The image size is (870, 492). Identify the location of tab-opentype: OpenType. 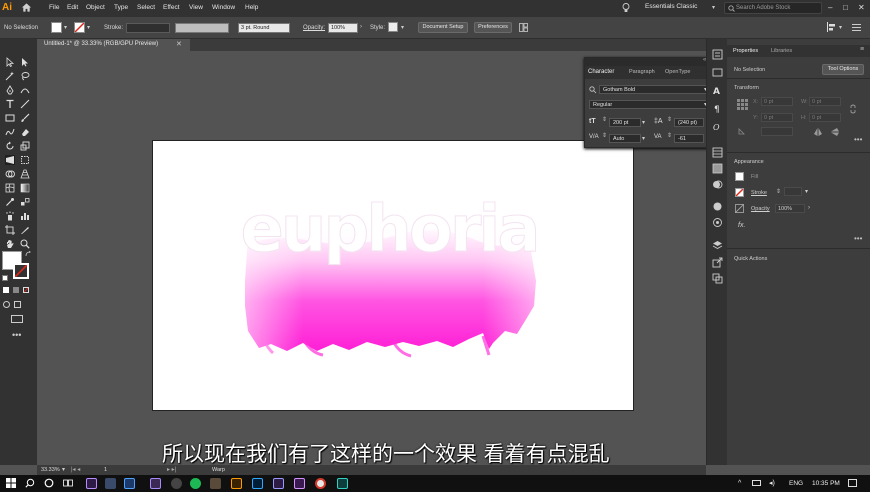
(677, 72).